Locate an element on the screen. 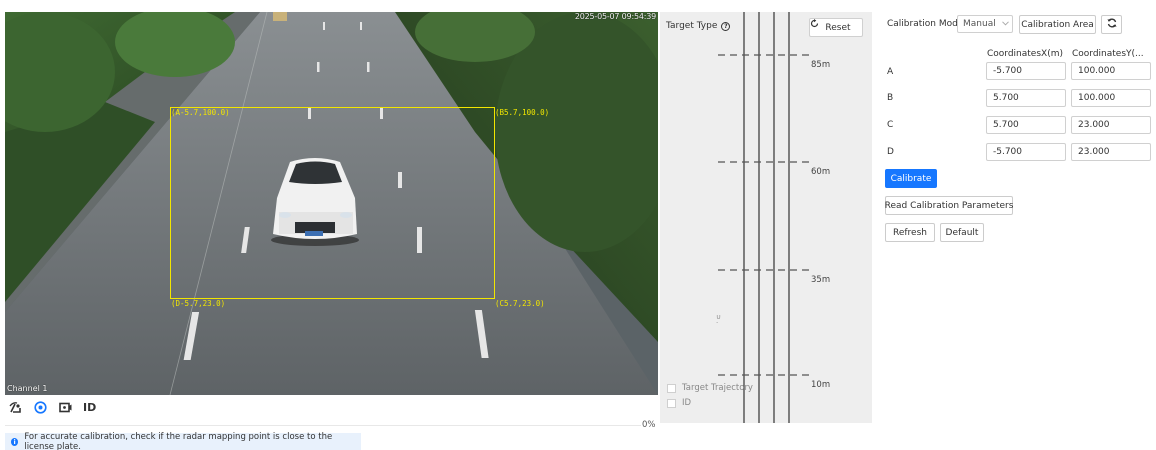 This screenshot has width=1156, height=450. reset-button: Reset is located at coordinates (836, 27).